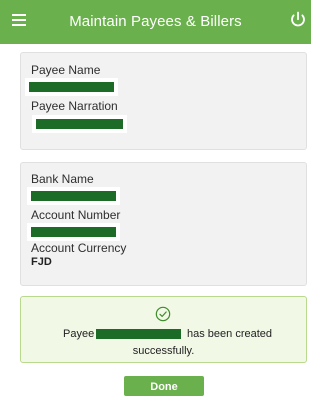  Describe the element at coordinates (163, 351) in the screenshot. I see `success-line-2: successfully.` at that location.